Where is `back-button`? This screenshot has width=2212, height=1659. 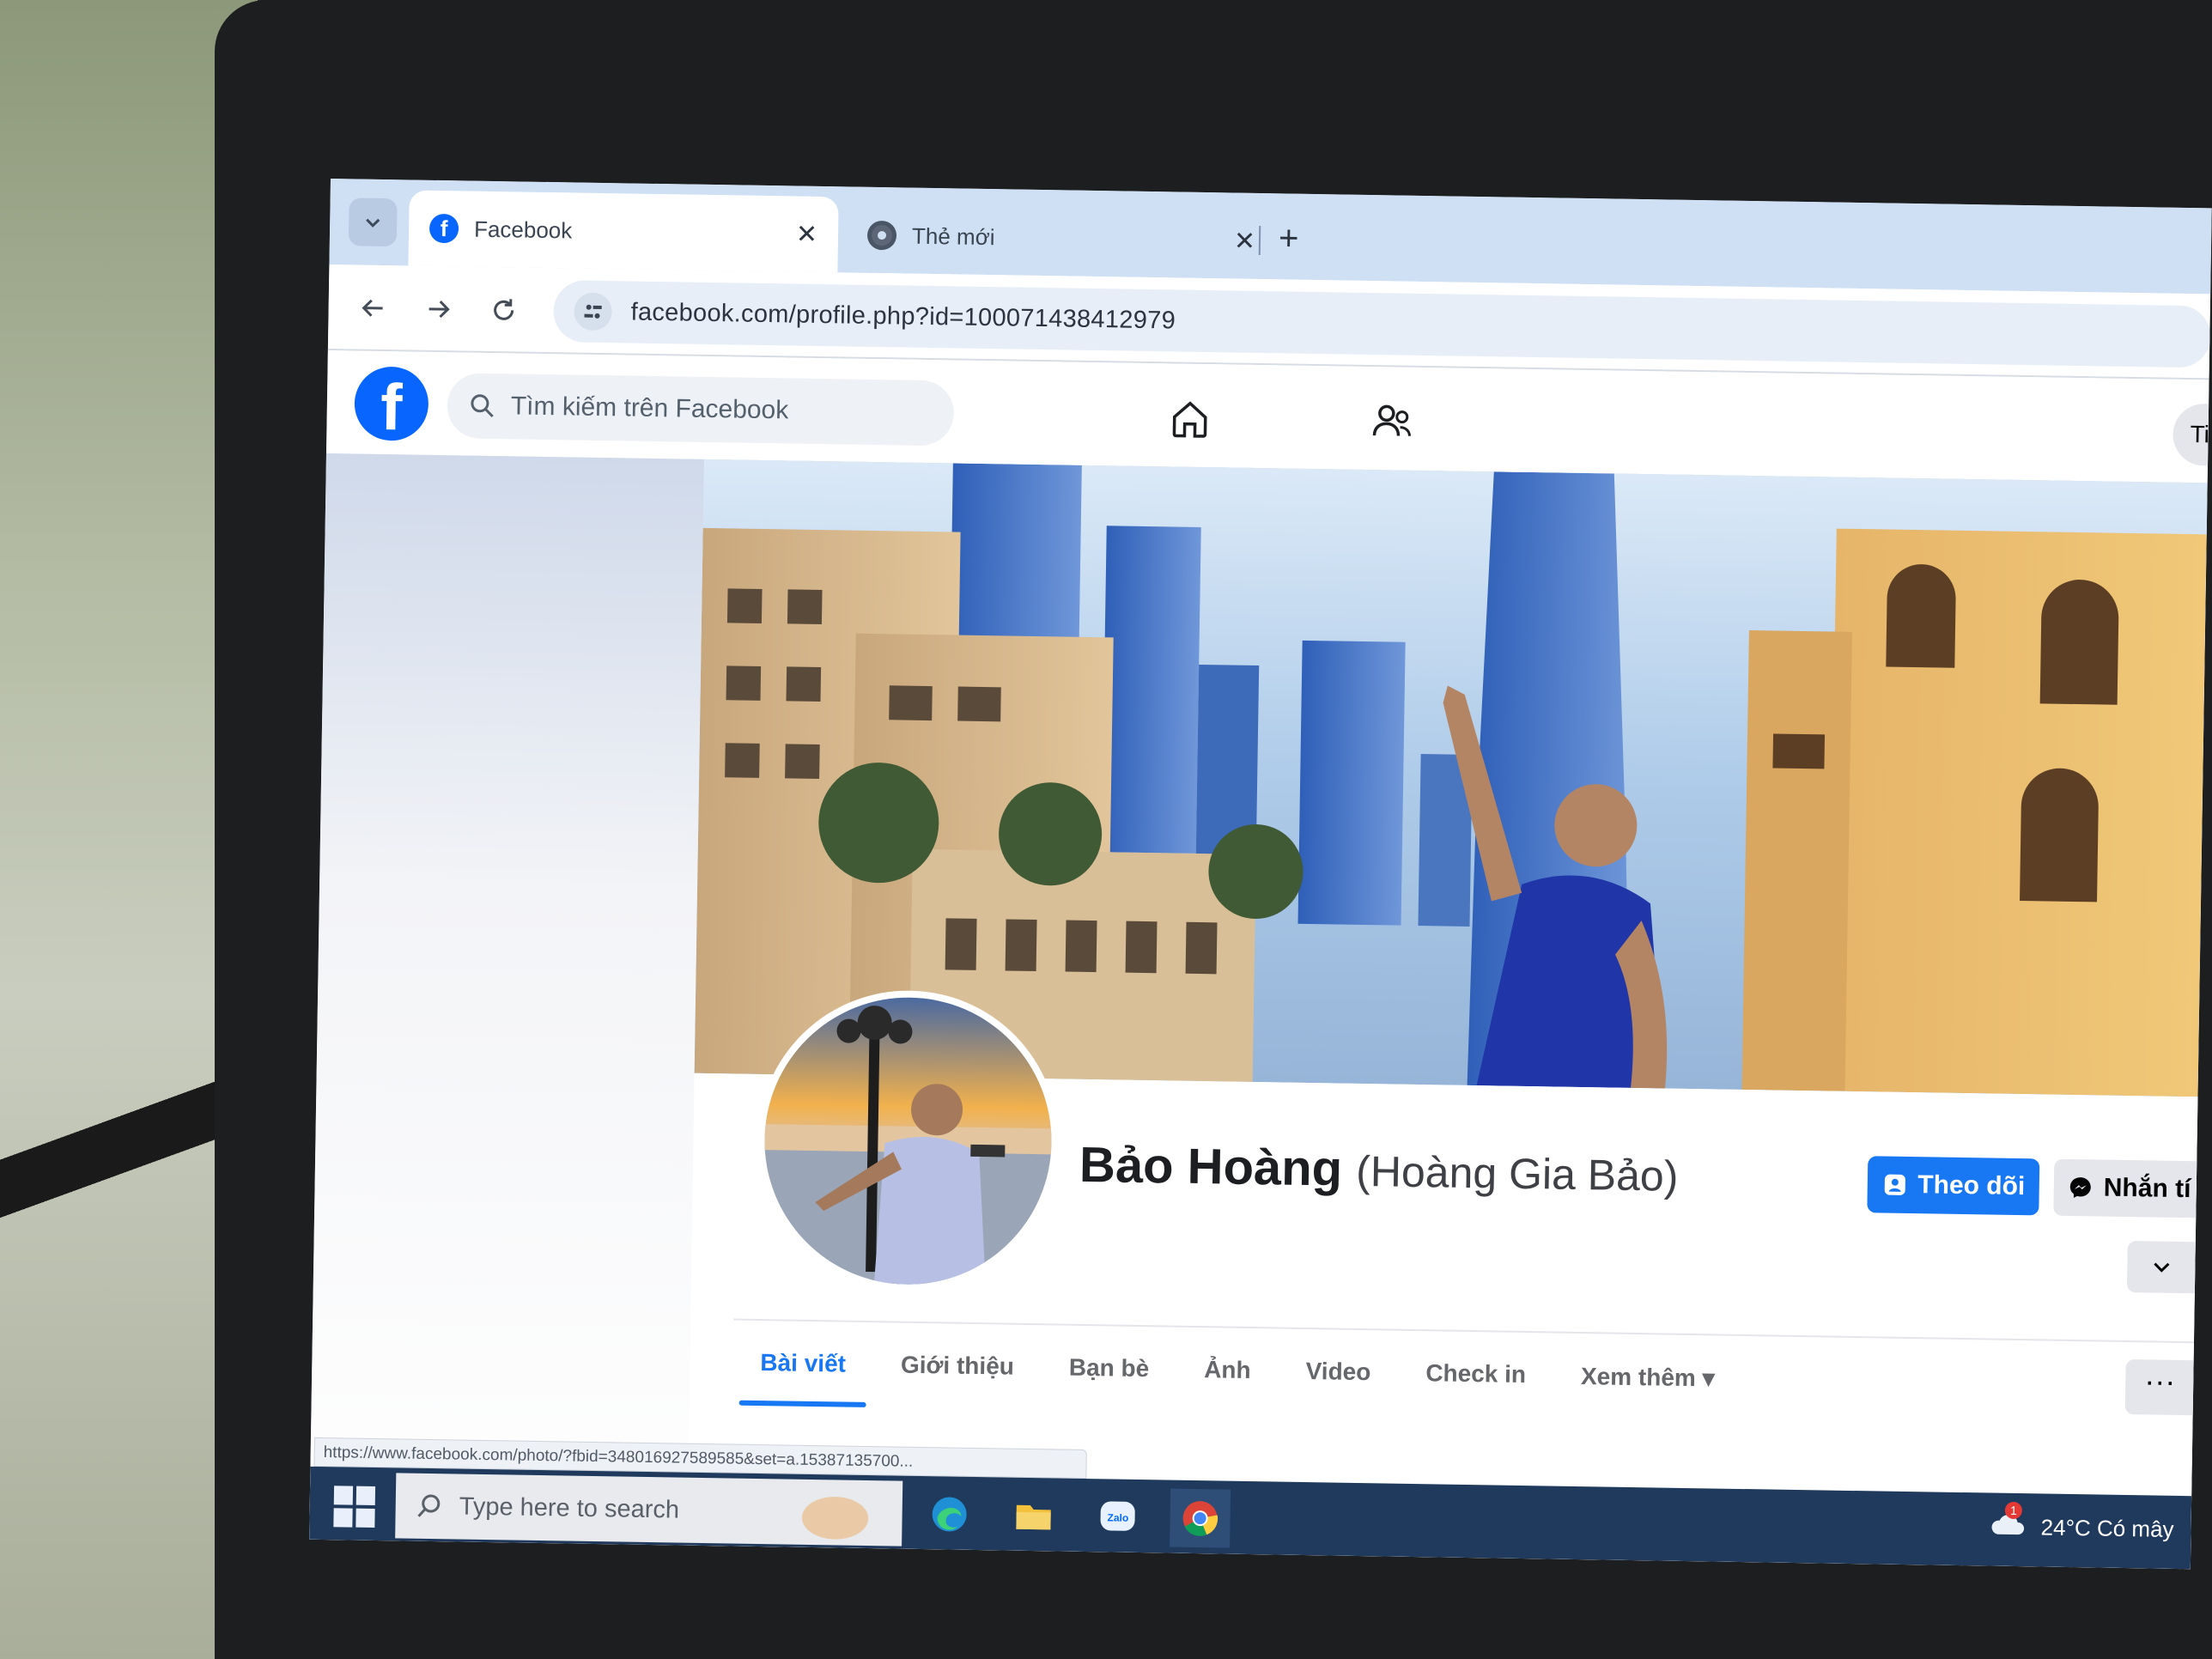
back-button is located at coordinates (373, 307).